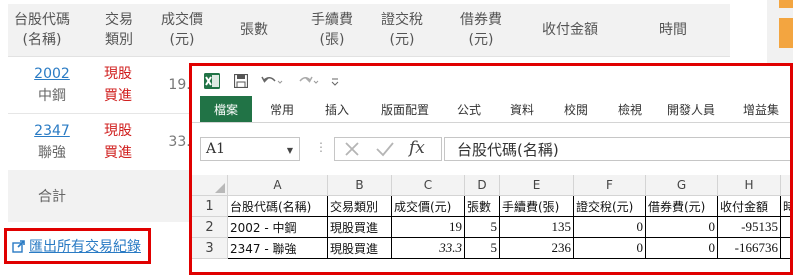 This screenshot has width=793, height=275. What do you see at coordinates (749, 227) in the screenshot?
I see `cell: -95135` at bounding box center [749, 227].